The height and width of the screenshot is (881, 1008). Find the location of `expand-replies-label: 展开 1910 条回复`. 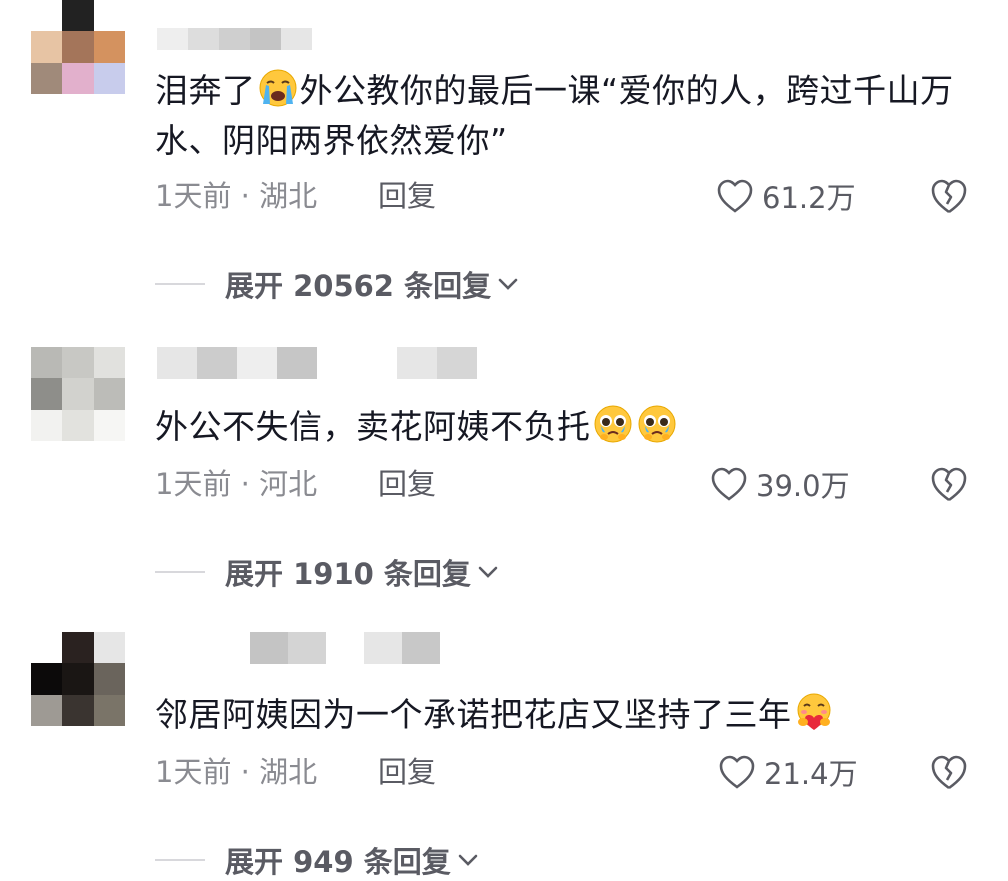

expand-replies-label: 展开 1910 条回复 is located at coordinates (348, 574).